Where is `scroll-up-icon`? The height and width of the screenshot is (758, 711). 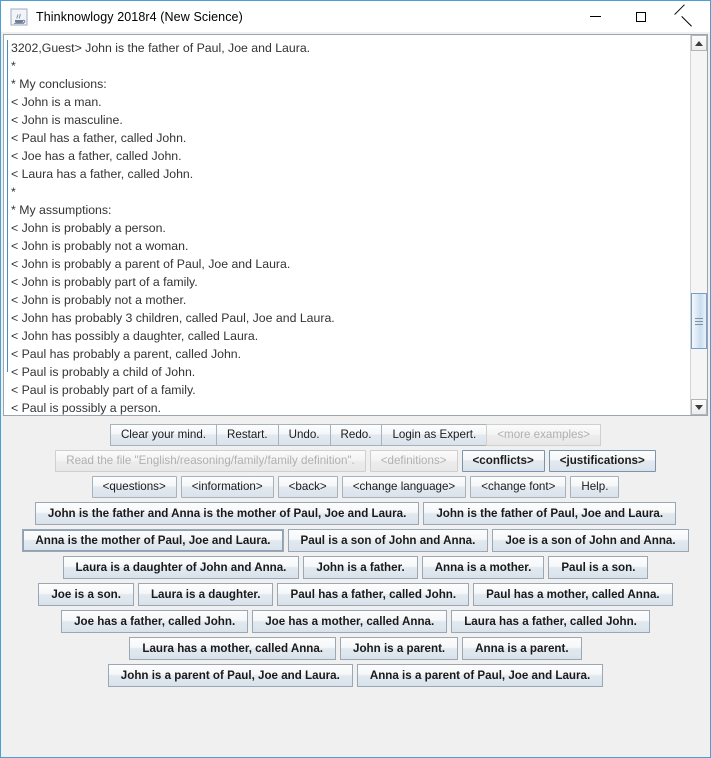
scroll-up-icon is located at coordinates (699, 43).